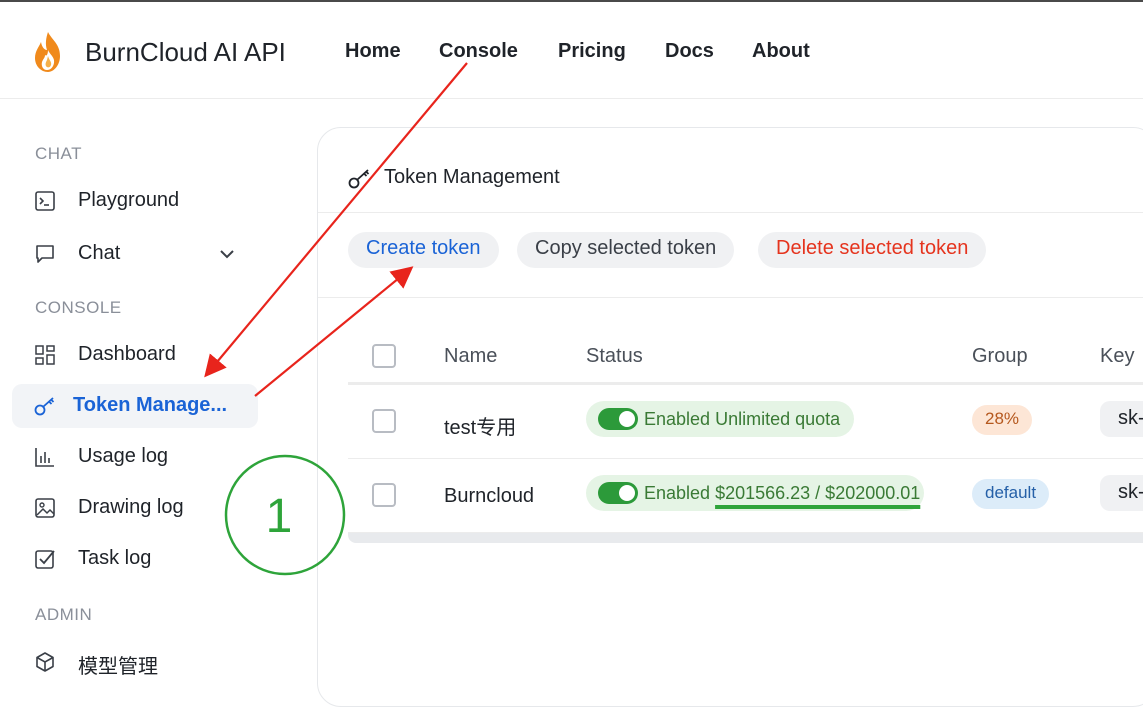  Describe the element at coordinates (778, 419) in the screenshot. I see `quota-text: Unlimited quota` at that location.